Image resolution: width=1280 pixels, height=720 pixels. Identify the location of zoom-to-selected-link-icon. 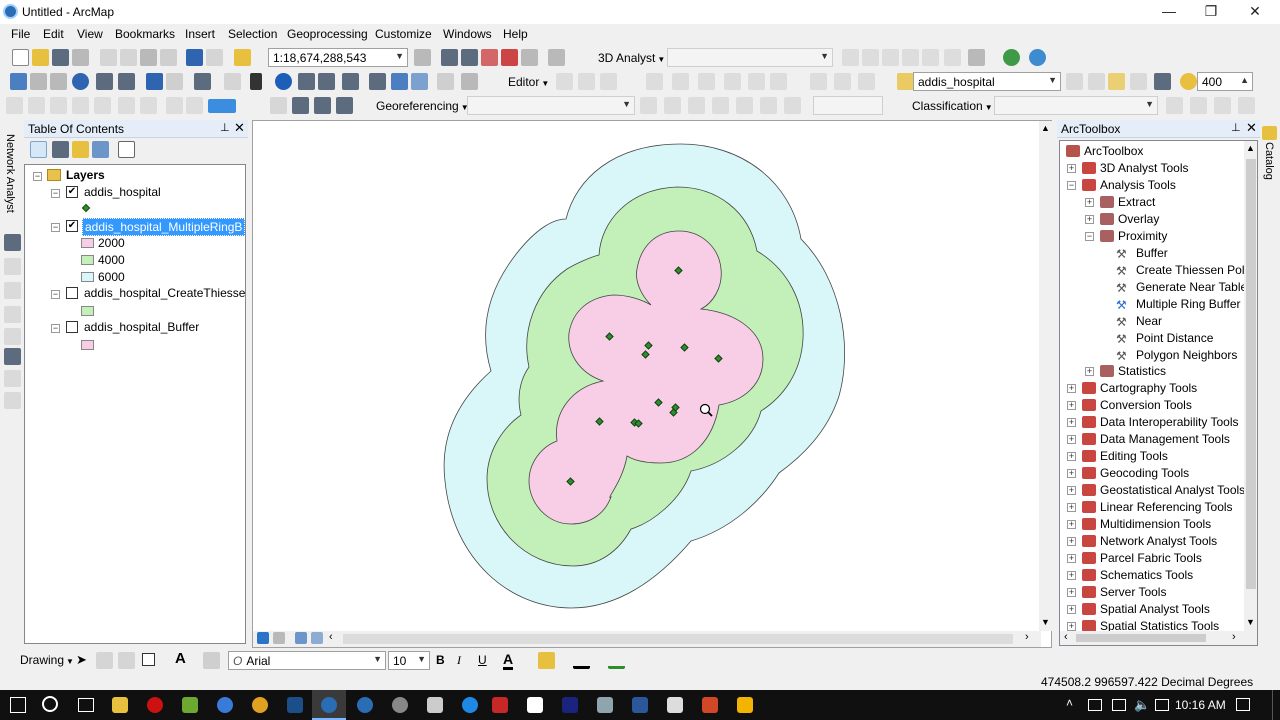
(744, 105).